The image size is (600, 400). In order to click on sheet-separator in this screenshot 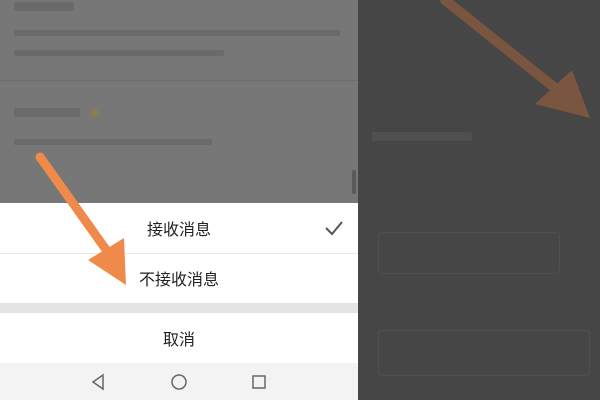, I will do `click(179, 308)`.